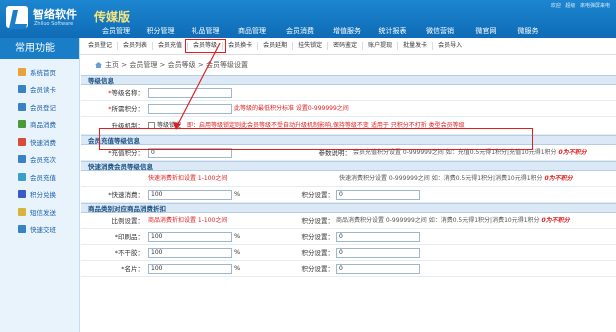  Describe the element at coordinates (206, 46) in the screenshot. I see `sub-nav-member-level: 会员等级` at that location.